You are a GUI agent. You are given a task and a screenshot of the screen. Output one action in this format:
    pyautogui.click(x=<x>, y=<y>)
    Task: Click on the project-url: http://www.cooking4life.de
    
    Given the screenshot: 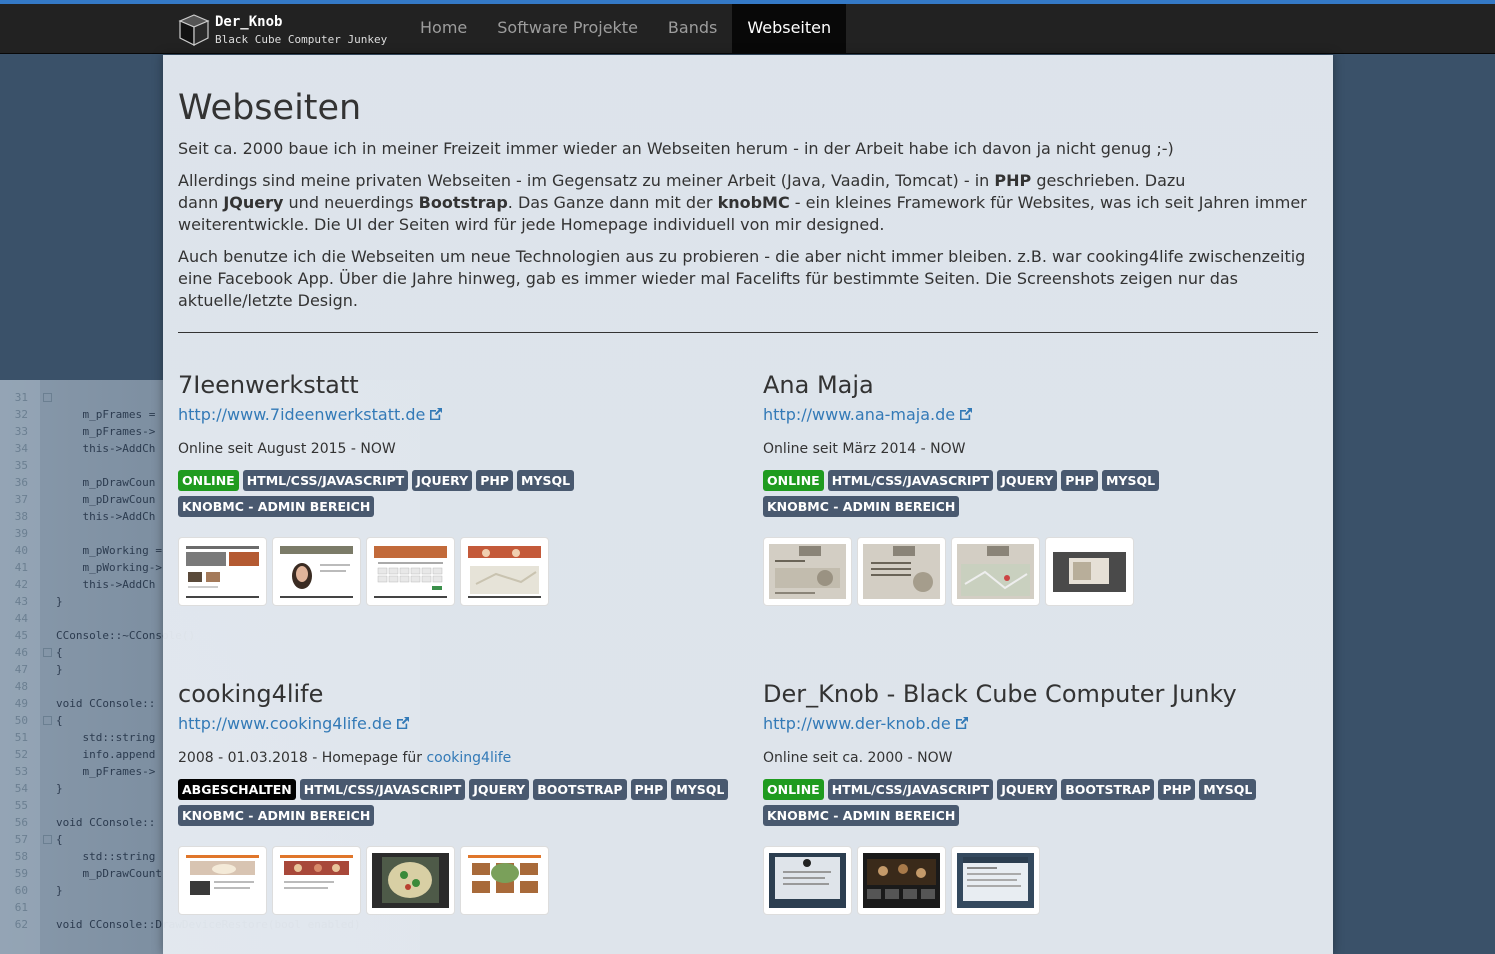 What is the action you would take?
    pyautogui.click(x=285, y=723)
    